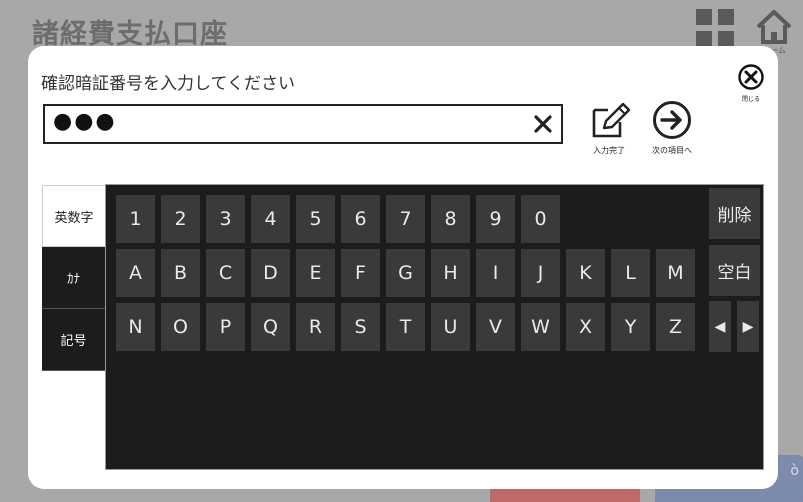 The height and width of the screenshot is (502, 803). What do you see at coordinates (360, 327) in the screenshot?
I see `key-s: S` at bounding box center [360, 327].